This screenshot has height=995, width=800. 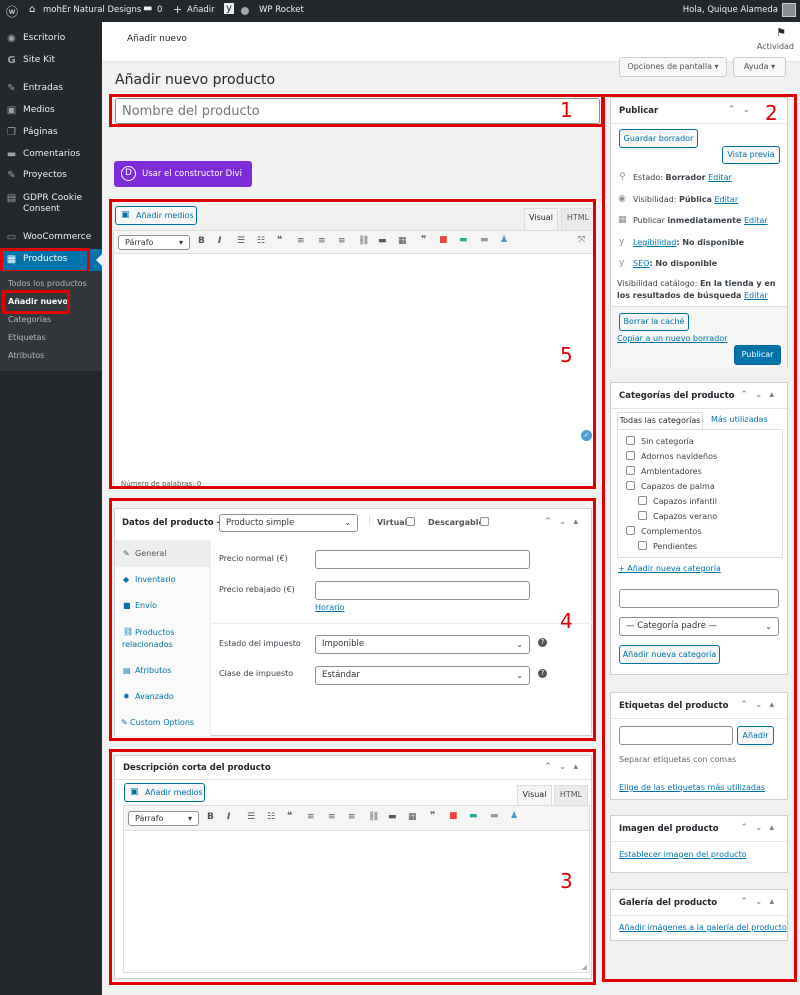 What do you see at coordinates (36, 302) in the screenshot?
I see `highlight-anadir-nuevo` at bounding box center [36, 302].